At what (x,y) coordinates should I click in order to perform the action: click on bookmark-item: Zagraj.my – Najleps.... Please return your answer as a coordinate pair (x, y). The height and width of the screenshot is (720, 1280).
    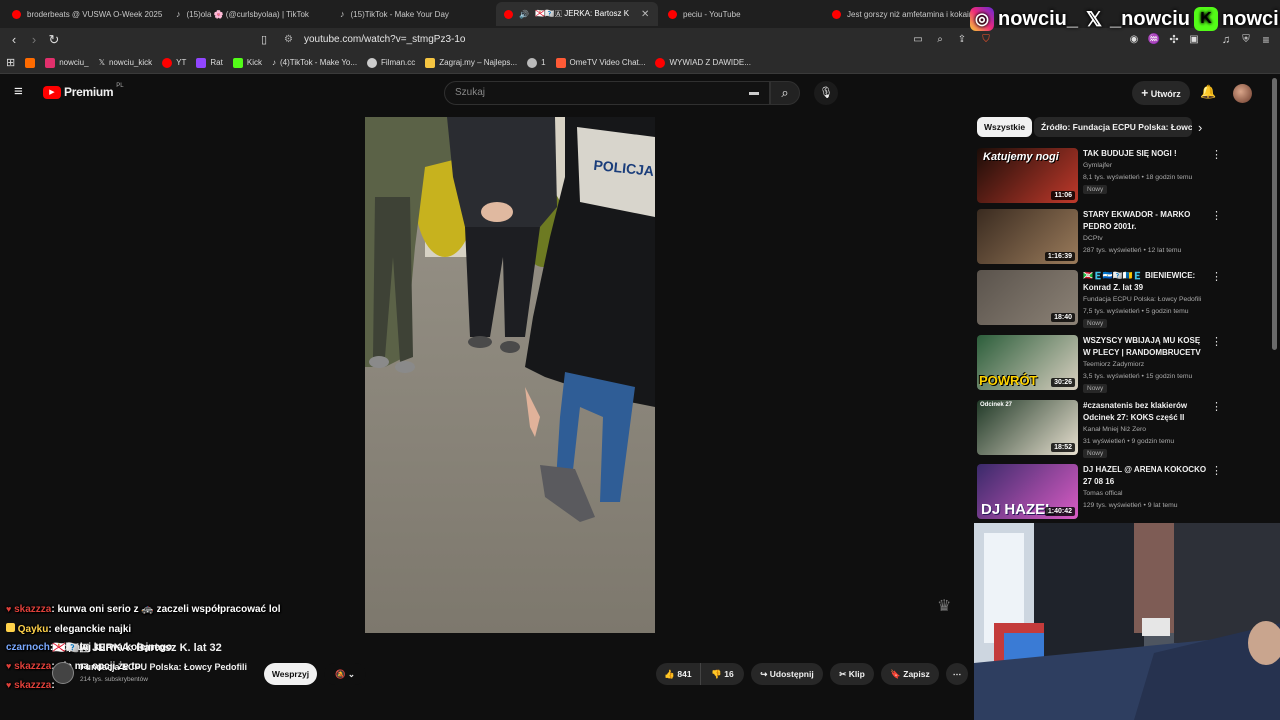
    Looking at the image, I should click on (471, 62).